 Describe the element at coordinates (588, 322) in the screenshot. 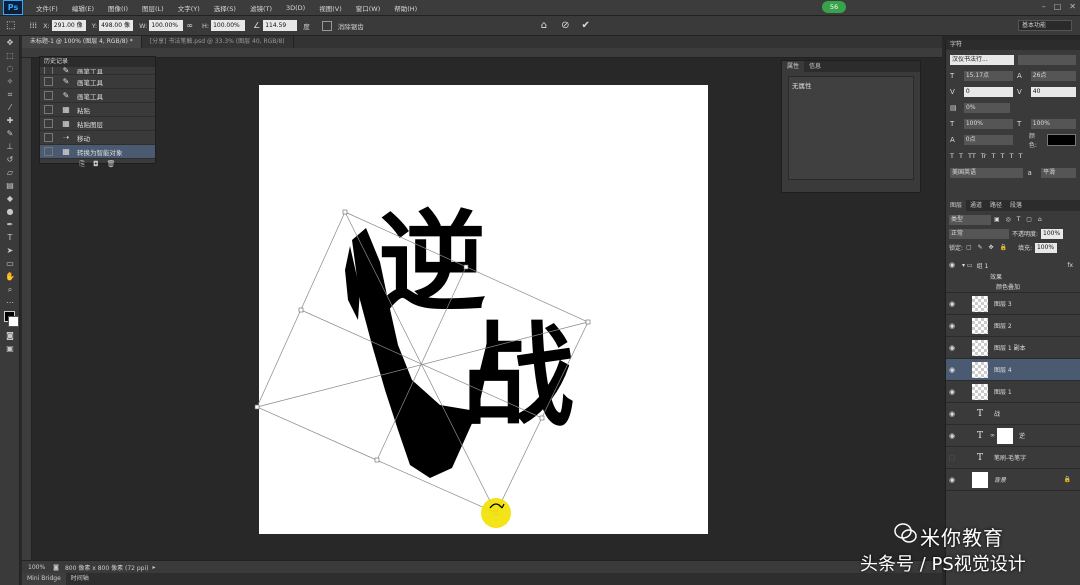

I see `transform-handle-right` at that location.